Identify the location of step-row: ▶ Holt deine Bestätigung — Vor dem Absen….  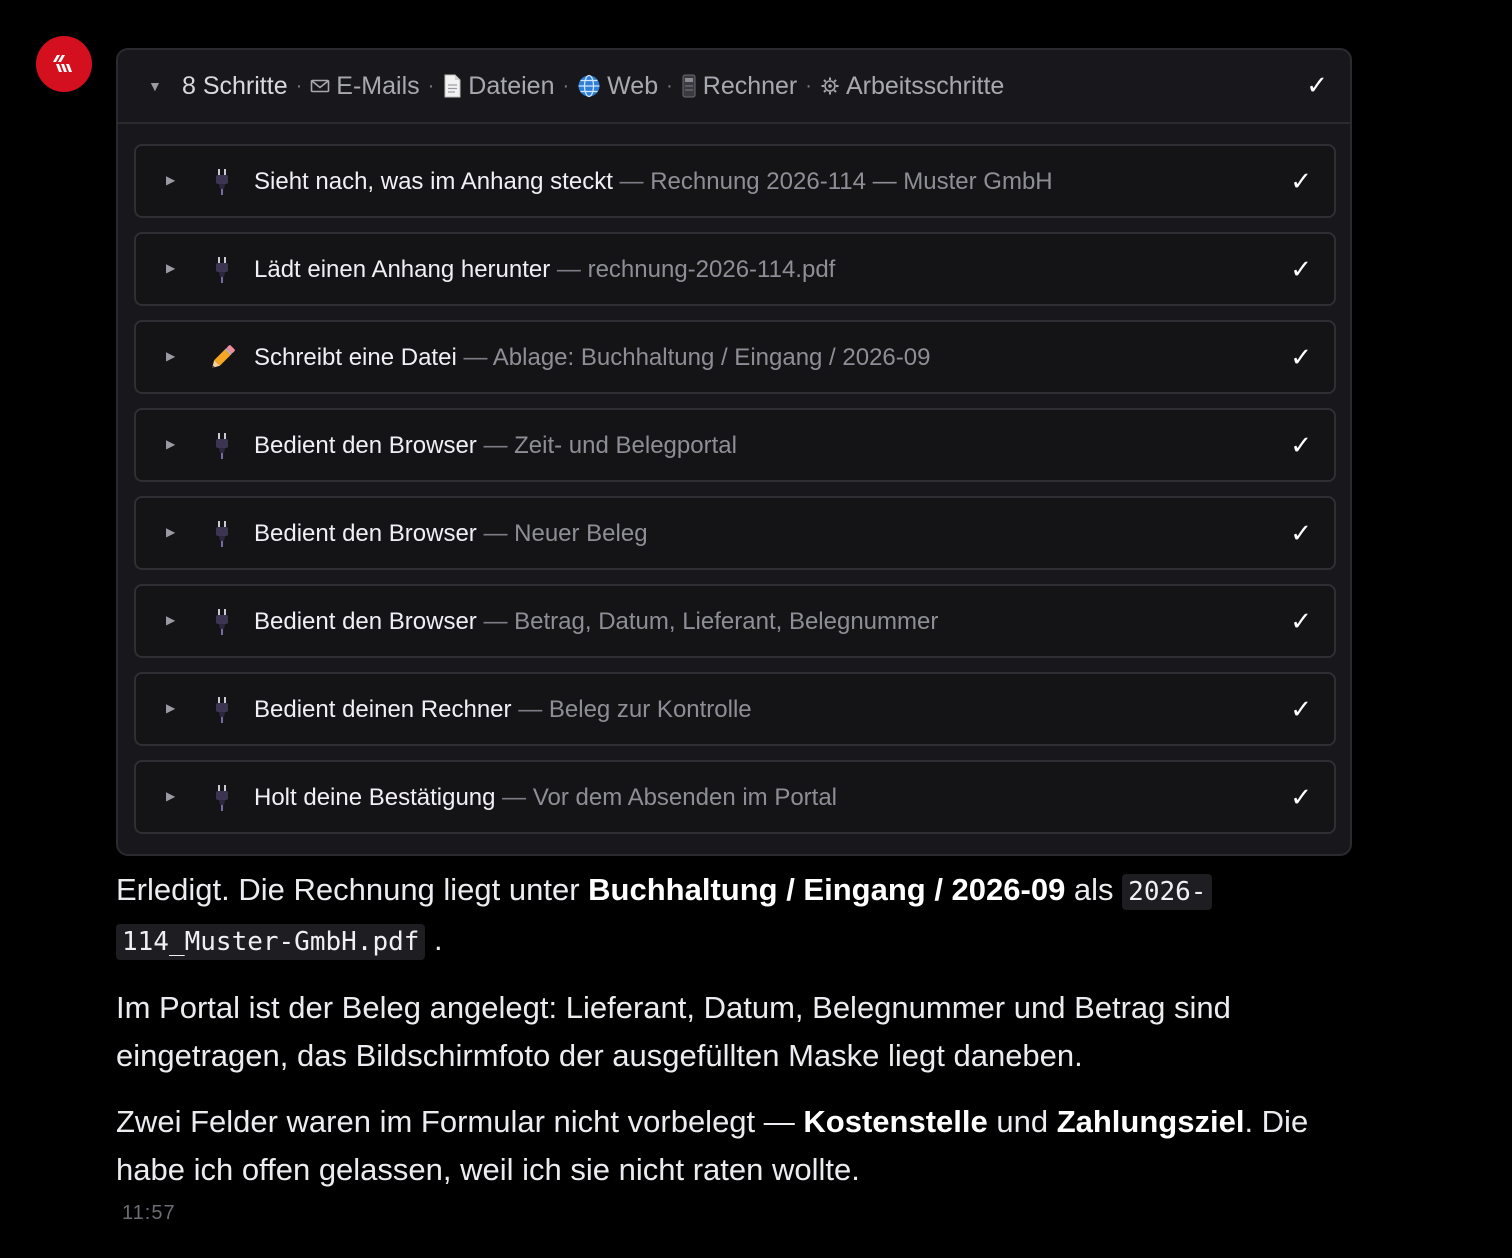
(735, 797).